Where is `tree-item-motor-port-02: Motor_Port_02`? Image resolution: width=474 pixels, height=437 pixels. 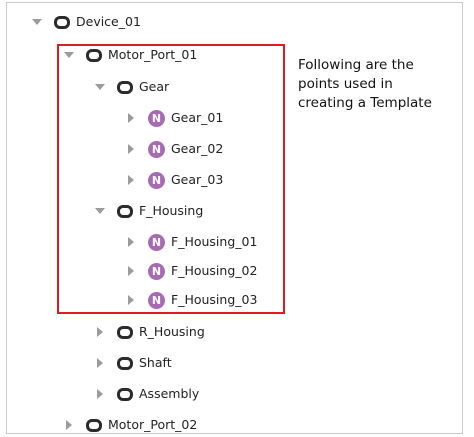
tree-item-motor-port-02: Motor_Port_02 is located at coordinates (129, 425).